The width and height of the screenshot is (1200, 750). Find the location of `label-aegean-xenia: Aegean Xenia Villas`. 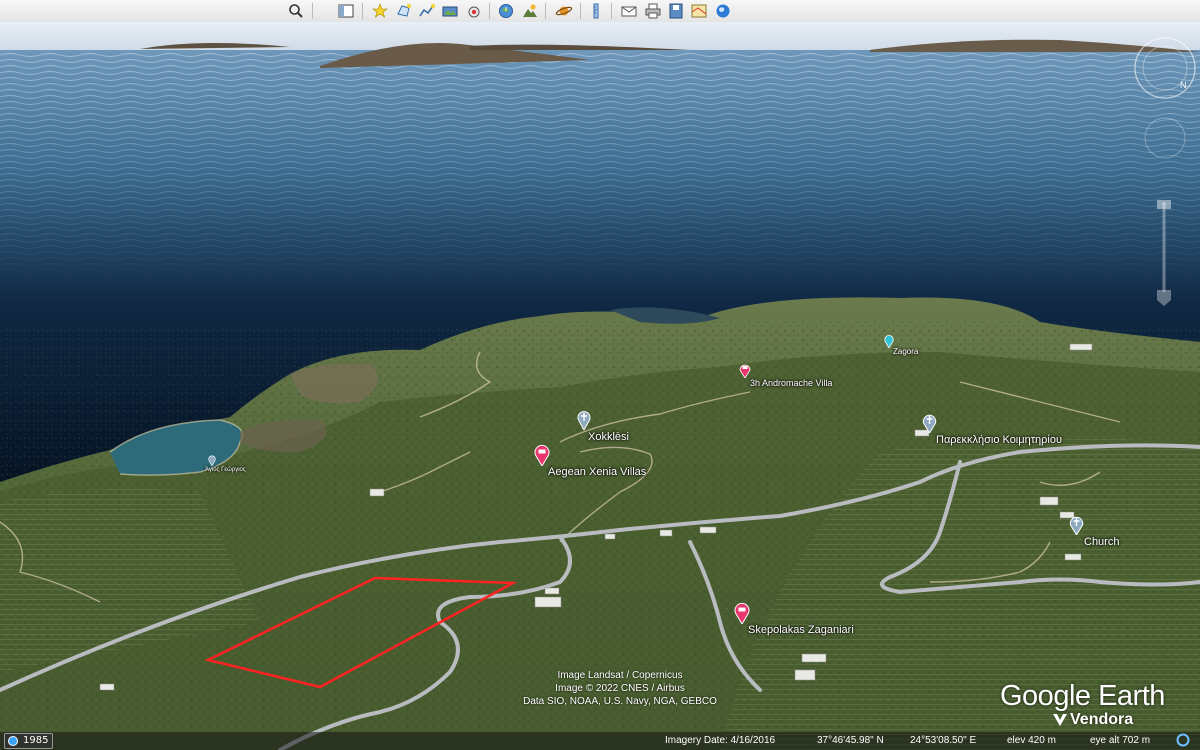

label-aegean-xenia: Aegean Xenia Villas is located at coordinates (597, 472).